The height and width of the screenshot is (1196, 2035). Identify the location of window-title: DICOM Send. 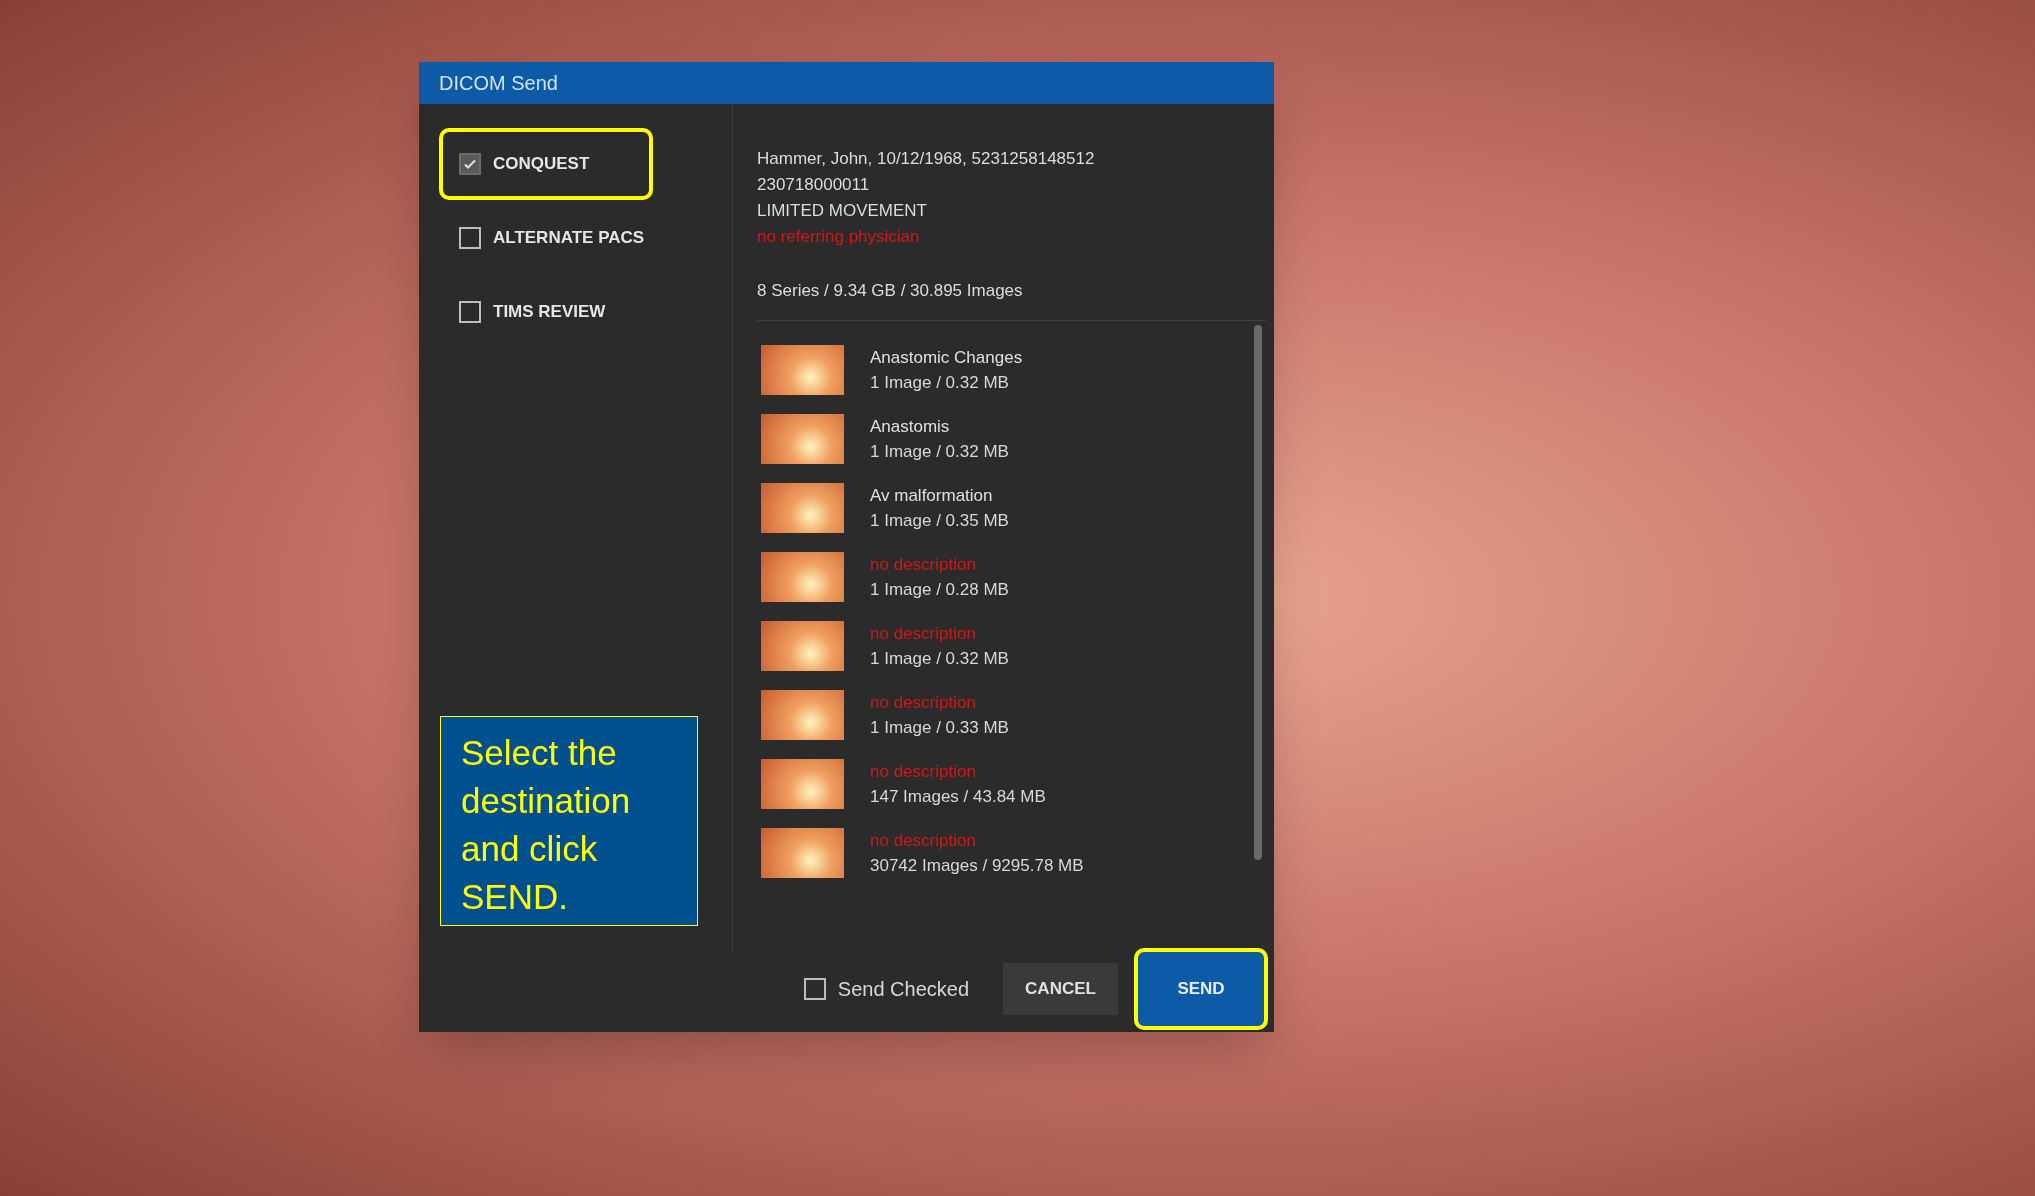
(846, 83).